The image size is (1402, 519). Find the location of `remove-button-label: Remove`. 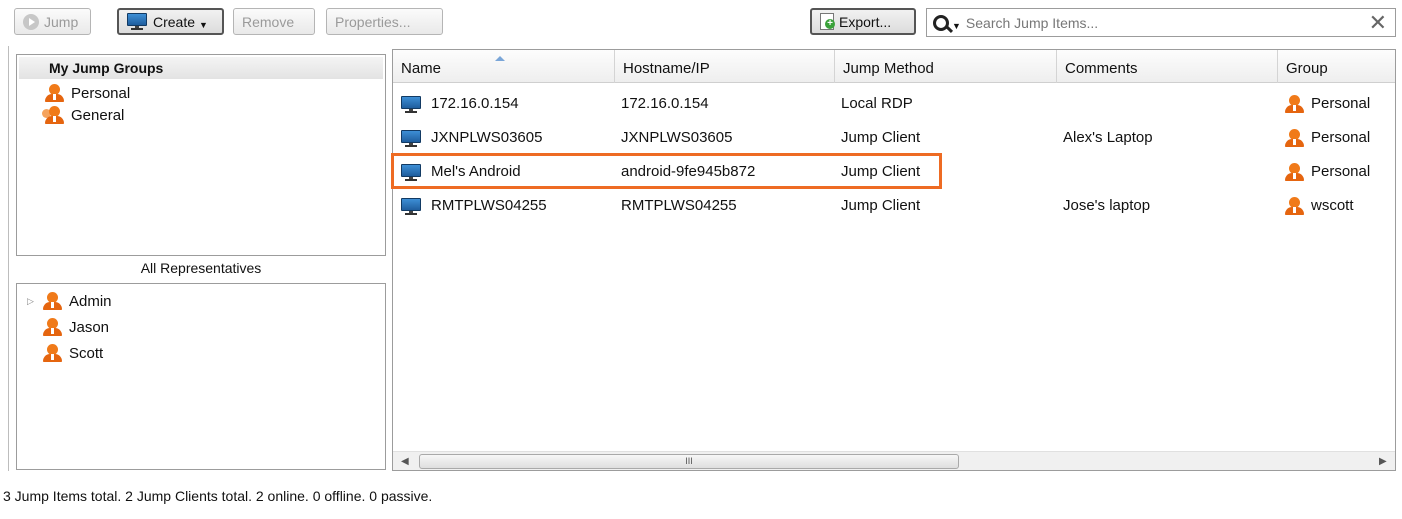

remove-button-label: Remove is located at coordinates (268, 21).